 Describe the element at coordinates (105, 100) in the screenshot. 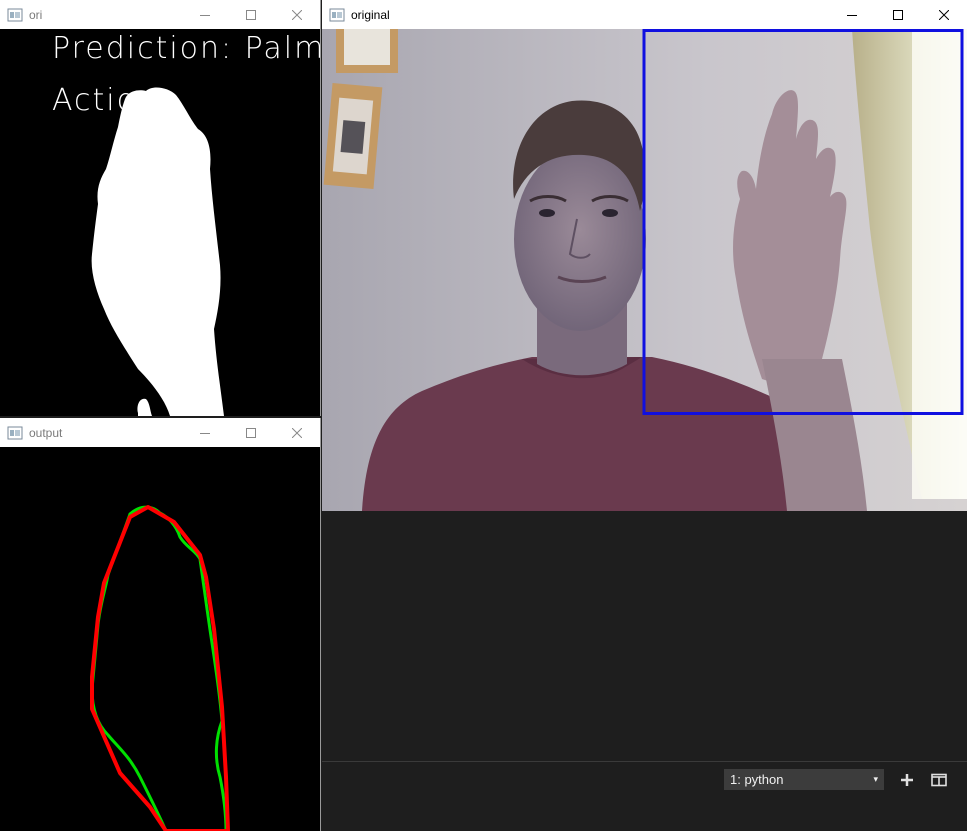

I see `action-text: Action` at that location.